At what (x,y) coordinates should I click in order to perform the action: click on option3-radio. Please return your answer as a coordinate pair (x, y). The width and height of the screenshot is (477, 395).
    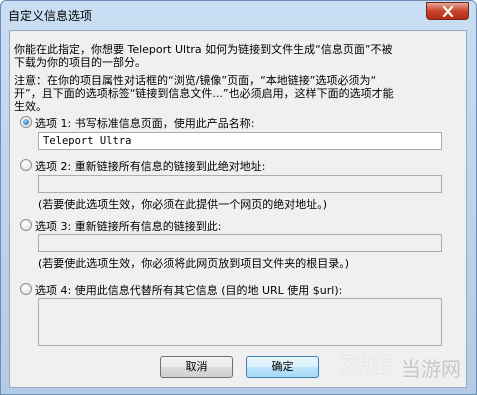
    Looking at the image, I should click on (26, 225).